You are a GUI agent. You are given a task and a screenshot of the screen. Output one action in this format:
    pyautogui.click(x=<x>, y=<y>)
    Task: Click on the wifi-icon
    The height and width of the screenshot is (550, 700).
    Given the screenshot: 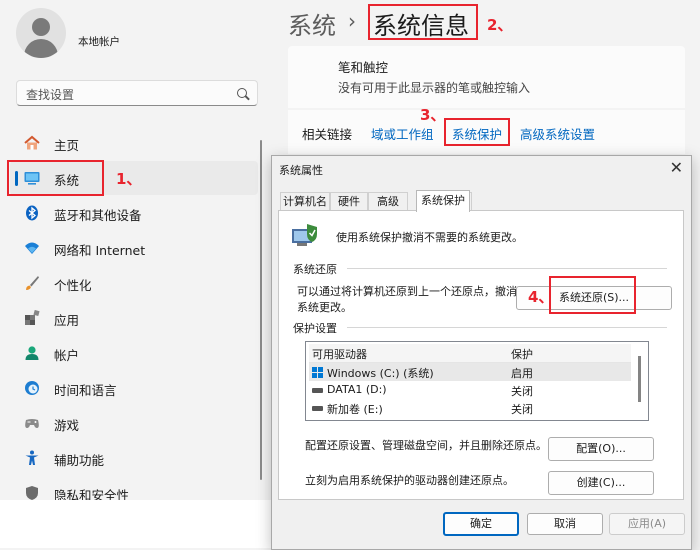 What is the action you would take?
    pyautogui.click(x=32, y=248)
    